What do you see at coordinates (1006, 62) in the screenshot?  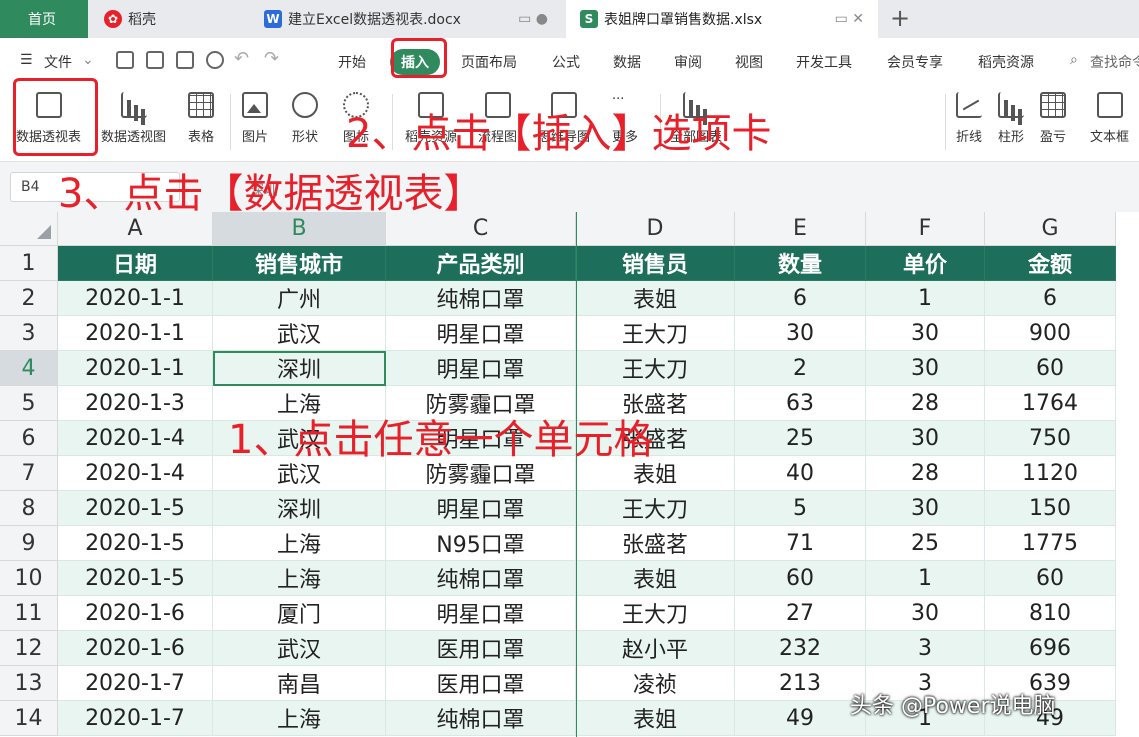 I see `menu-resources: 稻壳资源` at bounding box center [1006, 62].